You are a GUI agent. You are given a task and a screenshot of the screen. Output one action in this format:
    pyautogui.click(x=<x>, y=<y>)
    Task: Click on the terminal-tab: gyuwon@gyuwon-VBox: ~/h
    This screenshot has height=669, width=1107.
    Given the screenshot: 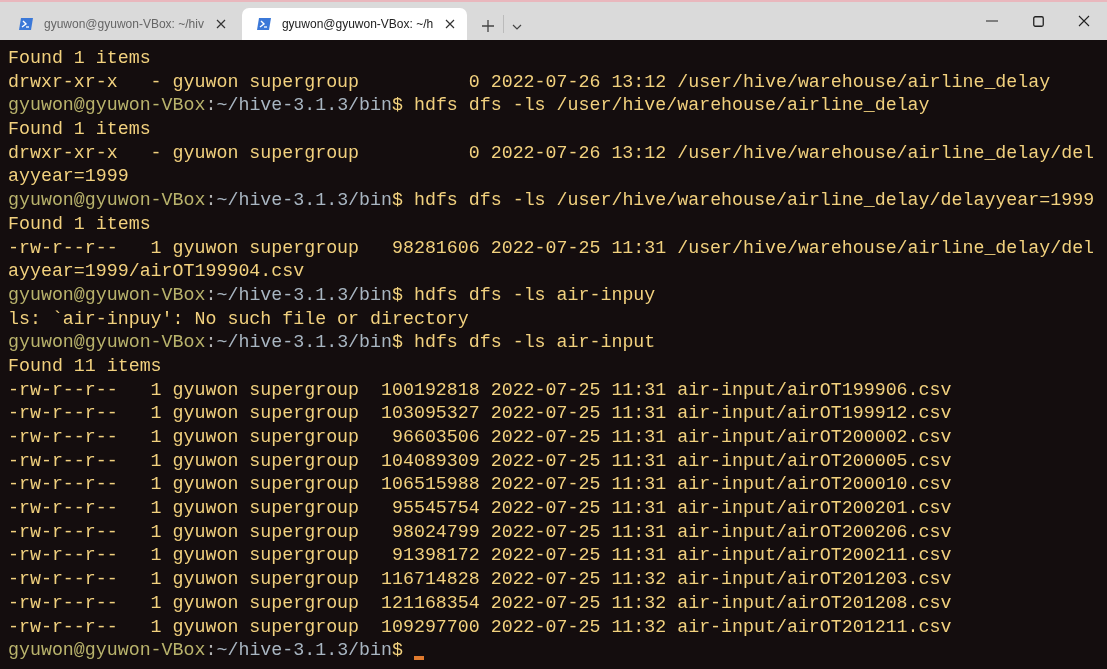 What is the action you would take?
    pyautogui.click(x=354, y=24)
    